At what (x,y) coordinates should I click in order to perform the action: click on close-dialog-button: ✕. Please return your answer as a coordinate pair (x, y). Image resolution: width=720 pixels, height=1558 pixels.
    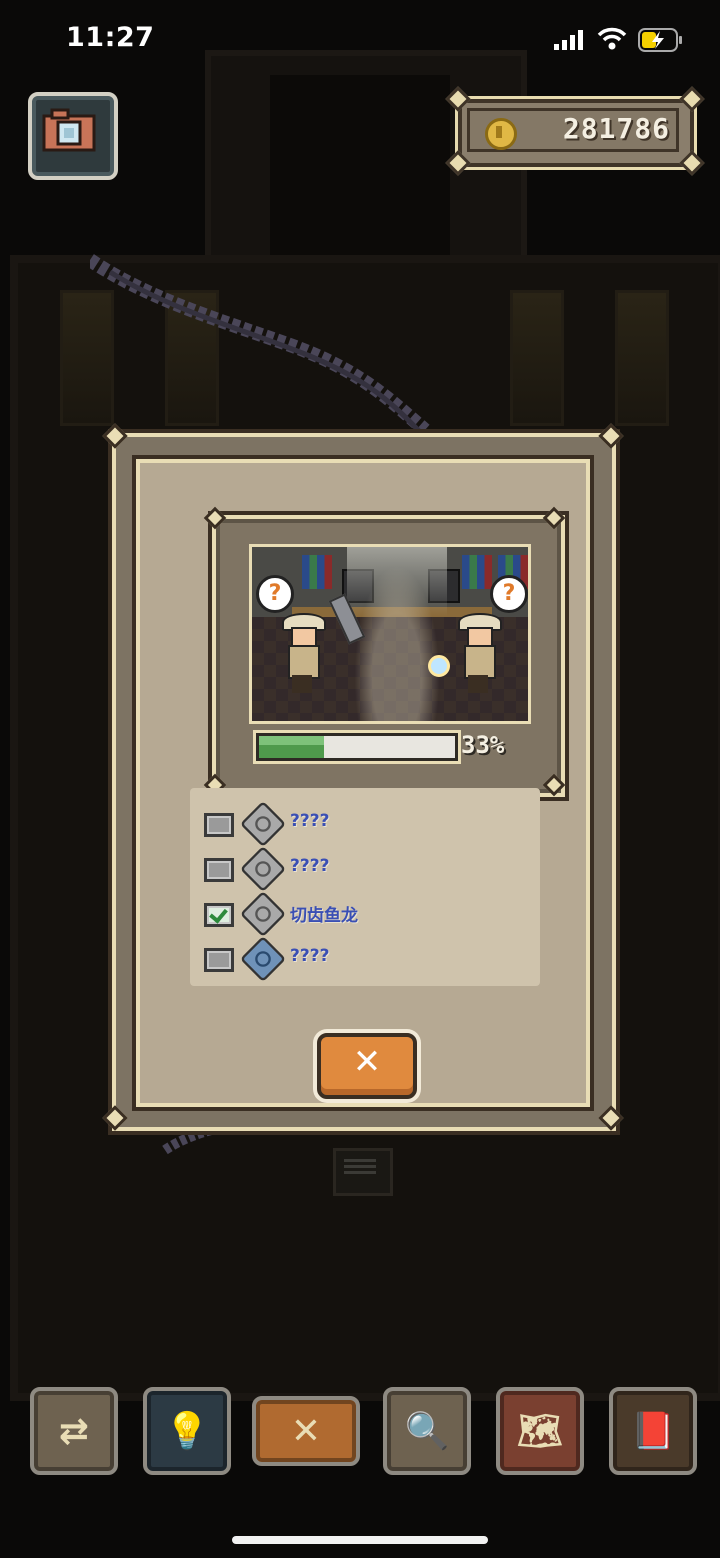
    Looking at the image, I should click on (367, 1066).